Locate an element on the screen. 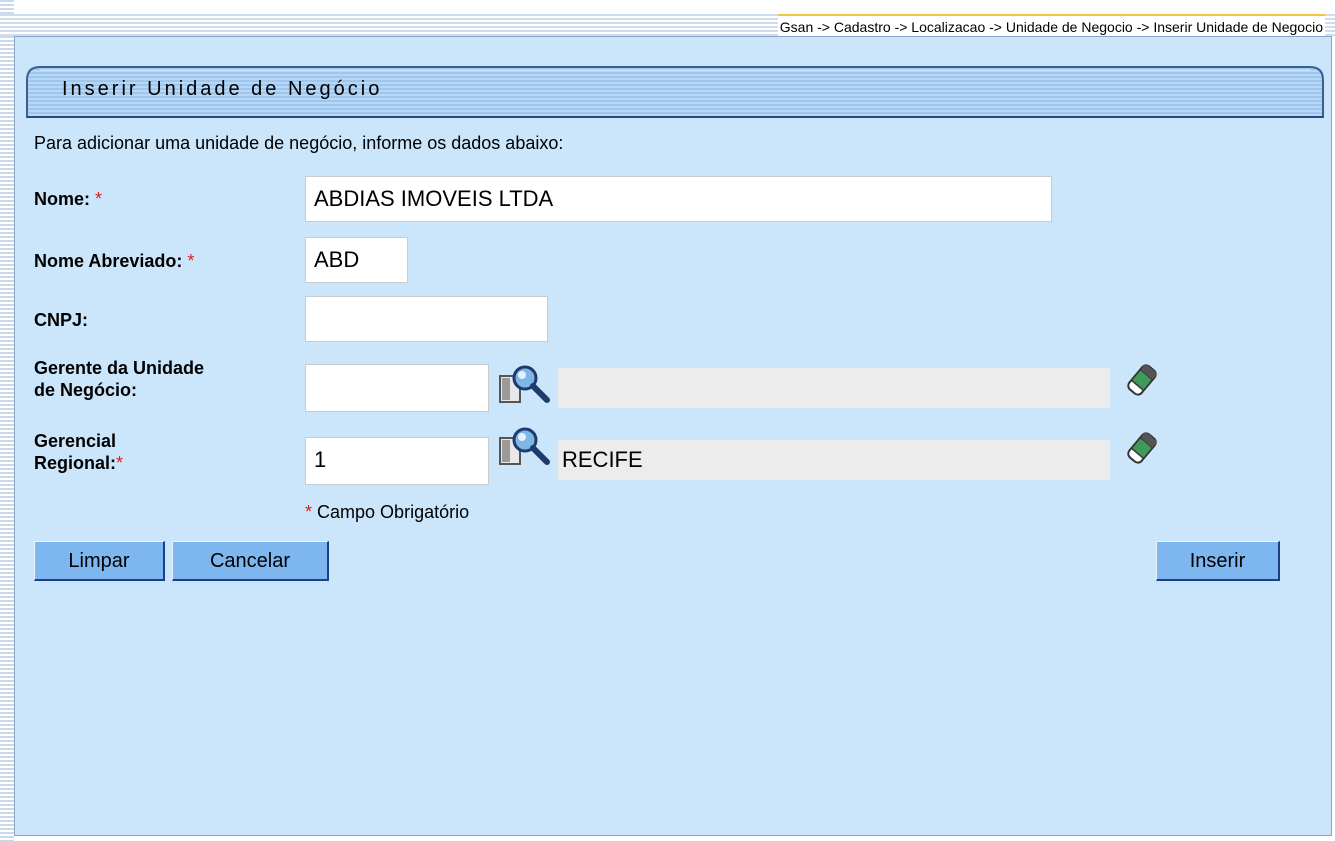 Image resolution: width=1335 pixels, height=841 pixels. nome-abreviado-input: ABD is located at coordinates (356, 260).